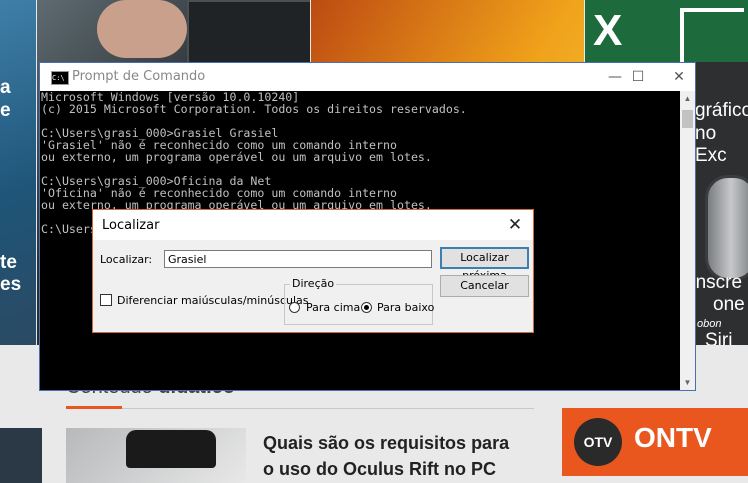 The width and height of the screenshot is (748, 483). I want to click on tile-text: Siri, so click(719, 337).